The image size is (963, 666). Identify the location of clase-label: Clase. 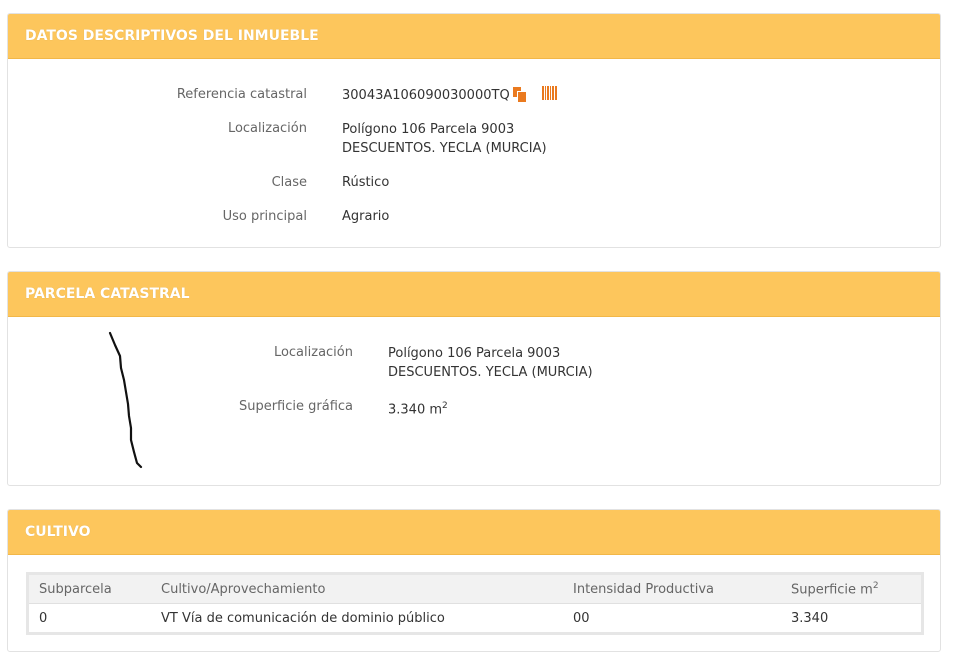
(289, 182).